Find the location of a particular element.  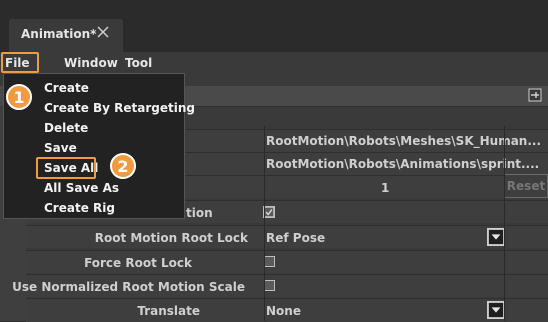

menu-item-create: Create is located at coordinates (66, 88).